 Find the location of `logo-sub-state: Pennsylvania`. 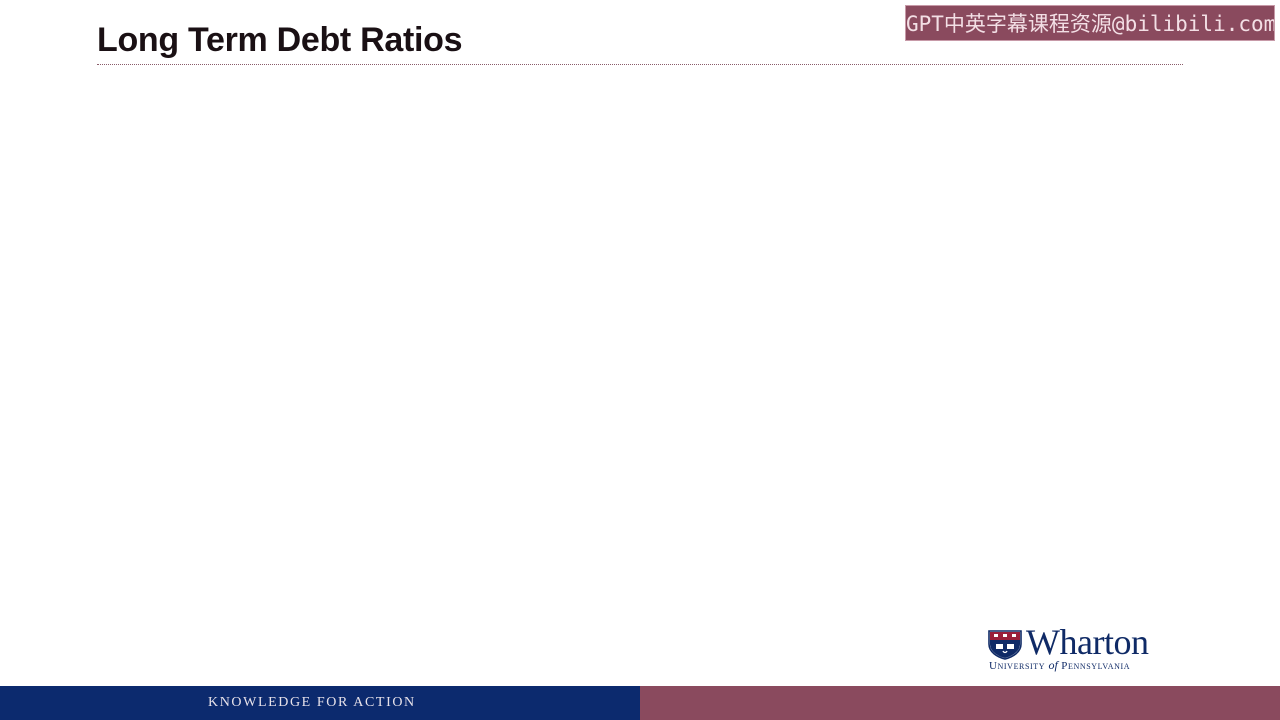

logo-sub-state: Pennsylvania is located at coordinates (1096, 666).